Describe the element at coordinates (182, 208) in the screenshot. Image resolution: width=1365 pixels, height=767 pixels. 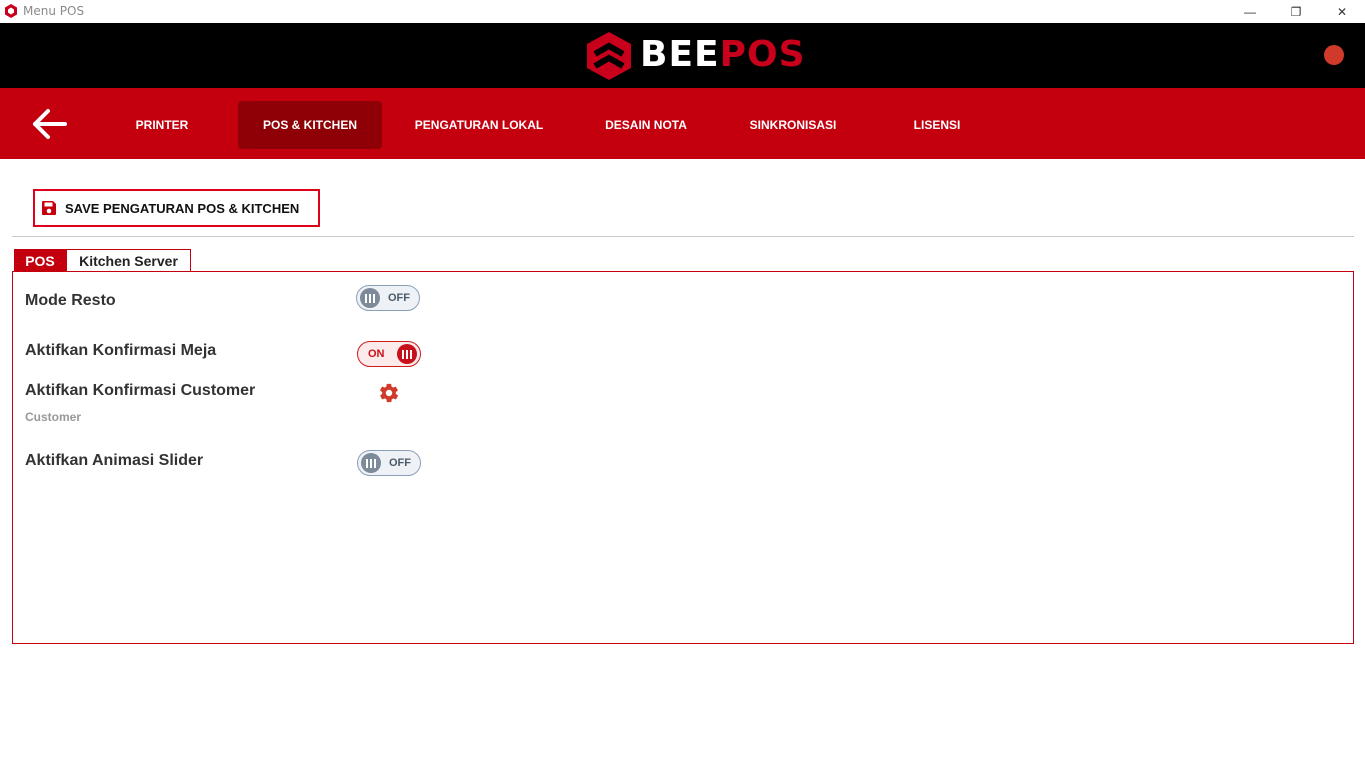
I see `save-settings-label: SAVE PENGATURAN POS & KITCHEN` at that location.